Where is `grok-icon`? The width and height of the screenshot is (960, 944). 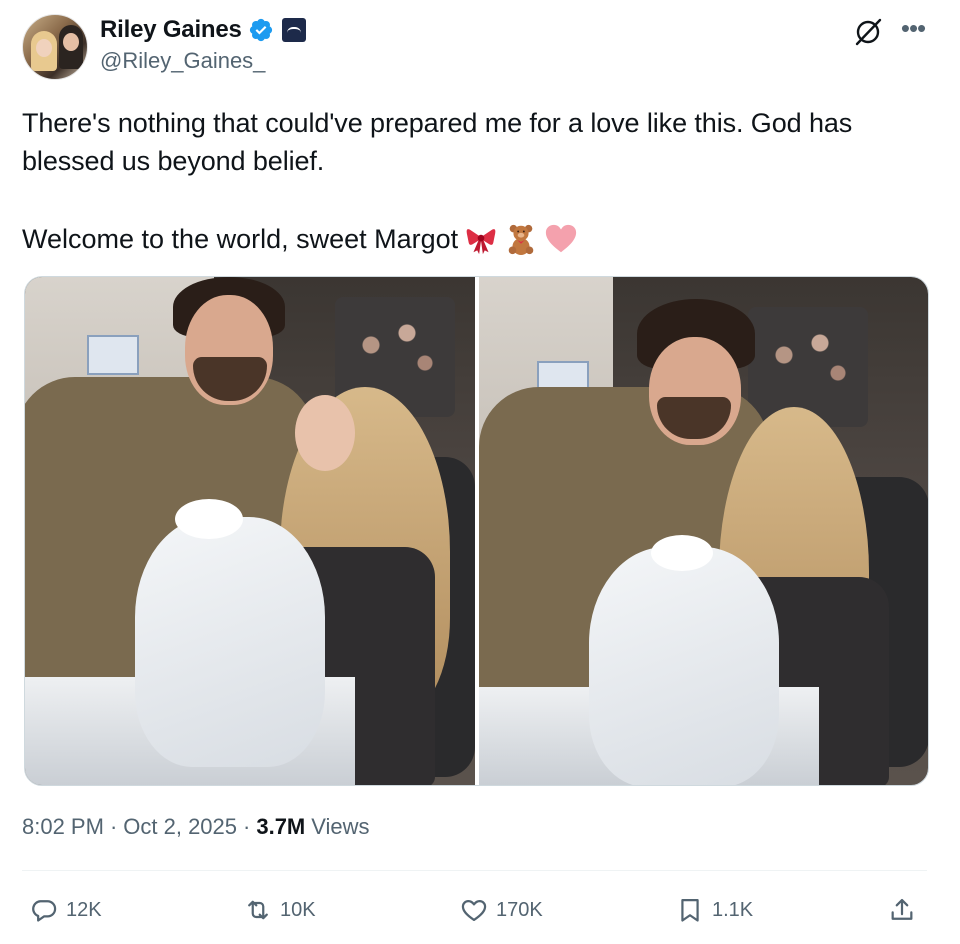
grok-icon is located at coordinates (868, 32).